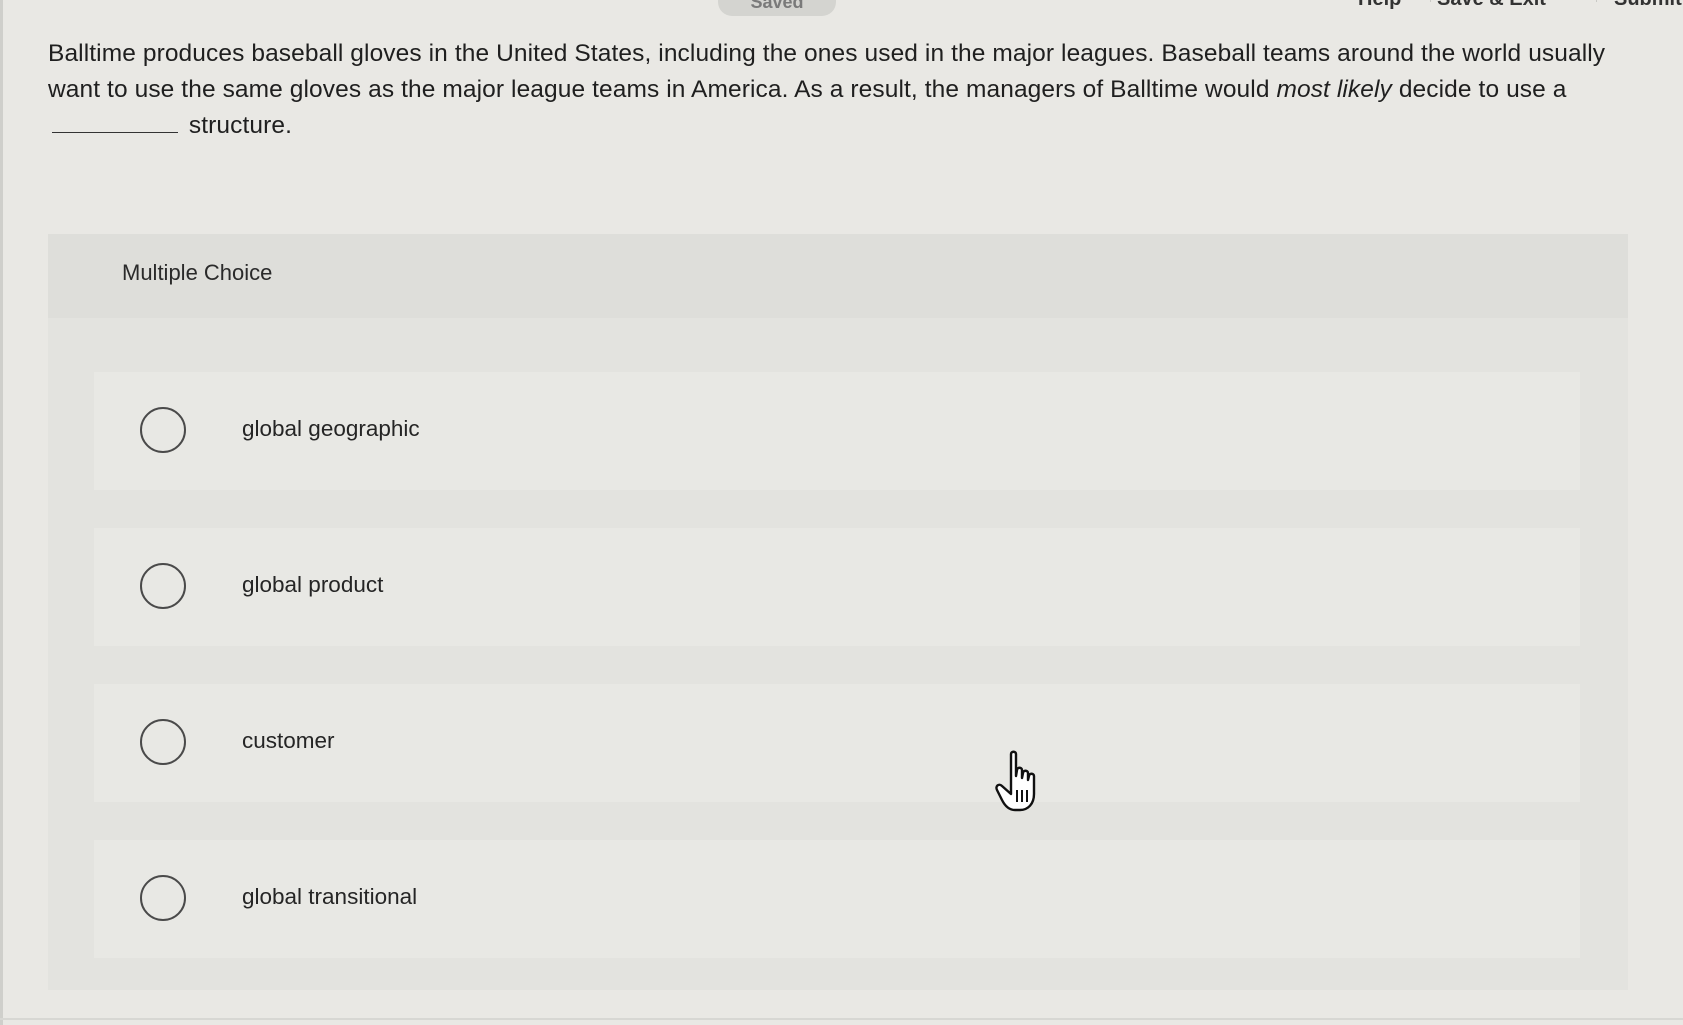  Describe the element at coordinates (330, 896) in the screenshot. I see `choice-label: global transitional` at that location.